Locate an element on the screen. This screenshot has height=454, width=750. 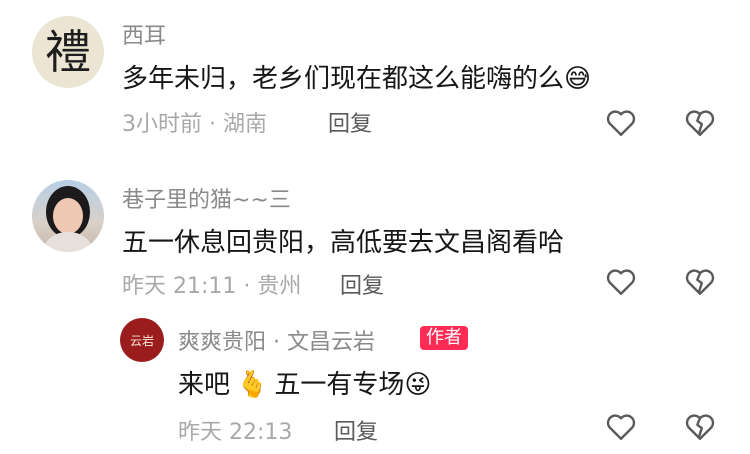
avatar: 云岩 is located at coordinates (142, 340).